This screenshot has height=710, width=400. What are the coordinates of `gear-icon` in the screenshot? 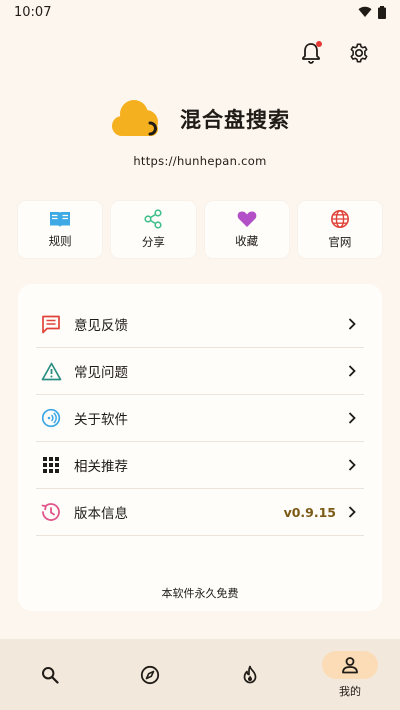 It's located at (359, 53).